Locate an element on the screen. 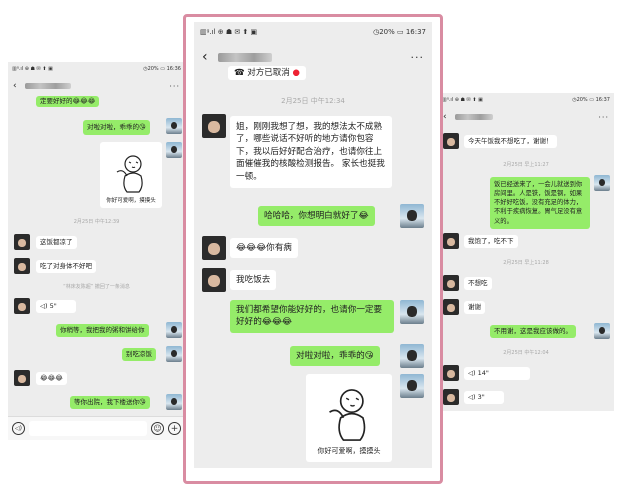 The height and width of the screenshot is (491, 623). message-bubble: 定要好好的😂😂😂 is located at coordinates (68, 102).